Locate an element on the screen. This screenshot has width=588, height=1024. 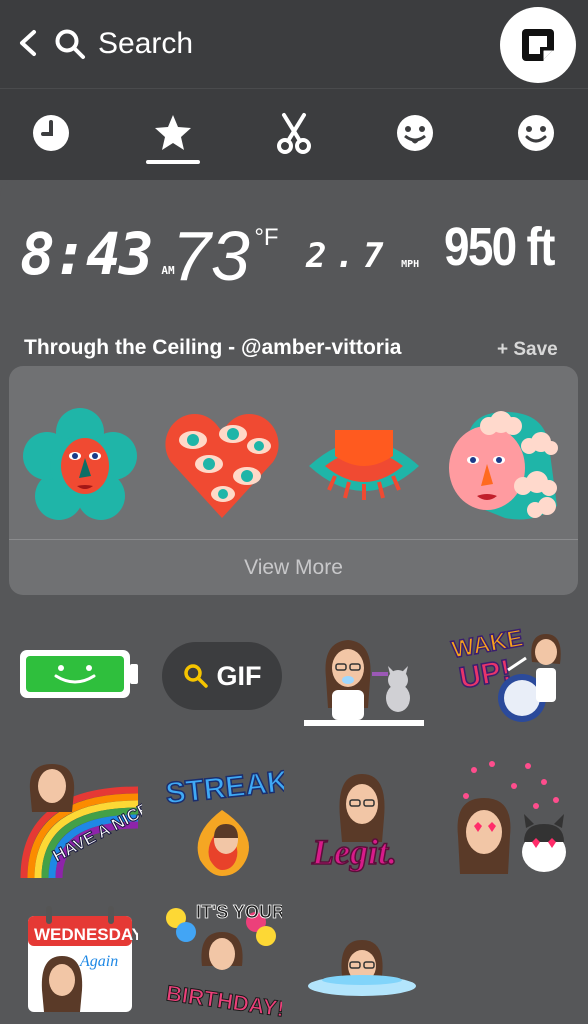
bitmoji-heart-eyes-cat is located at coordinates (510, 817).